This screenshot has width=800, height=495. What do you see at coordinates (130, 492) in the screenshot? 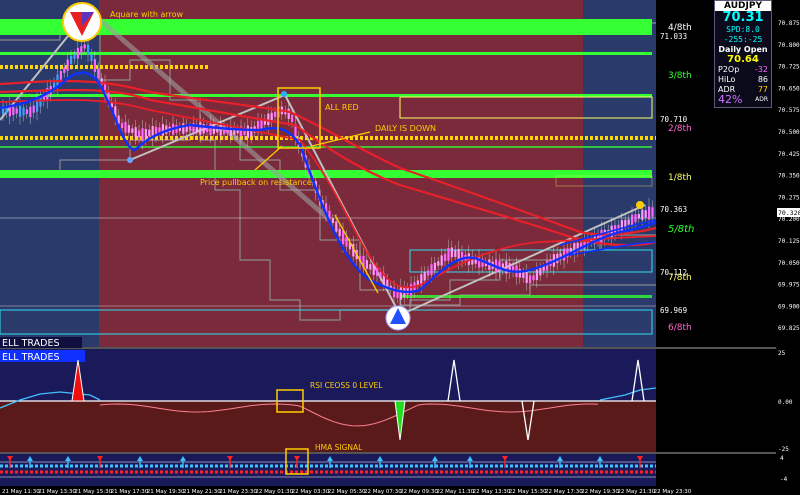
I see `time-axis-label: 21 May 17:30` at bounding box center [130, 492].